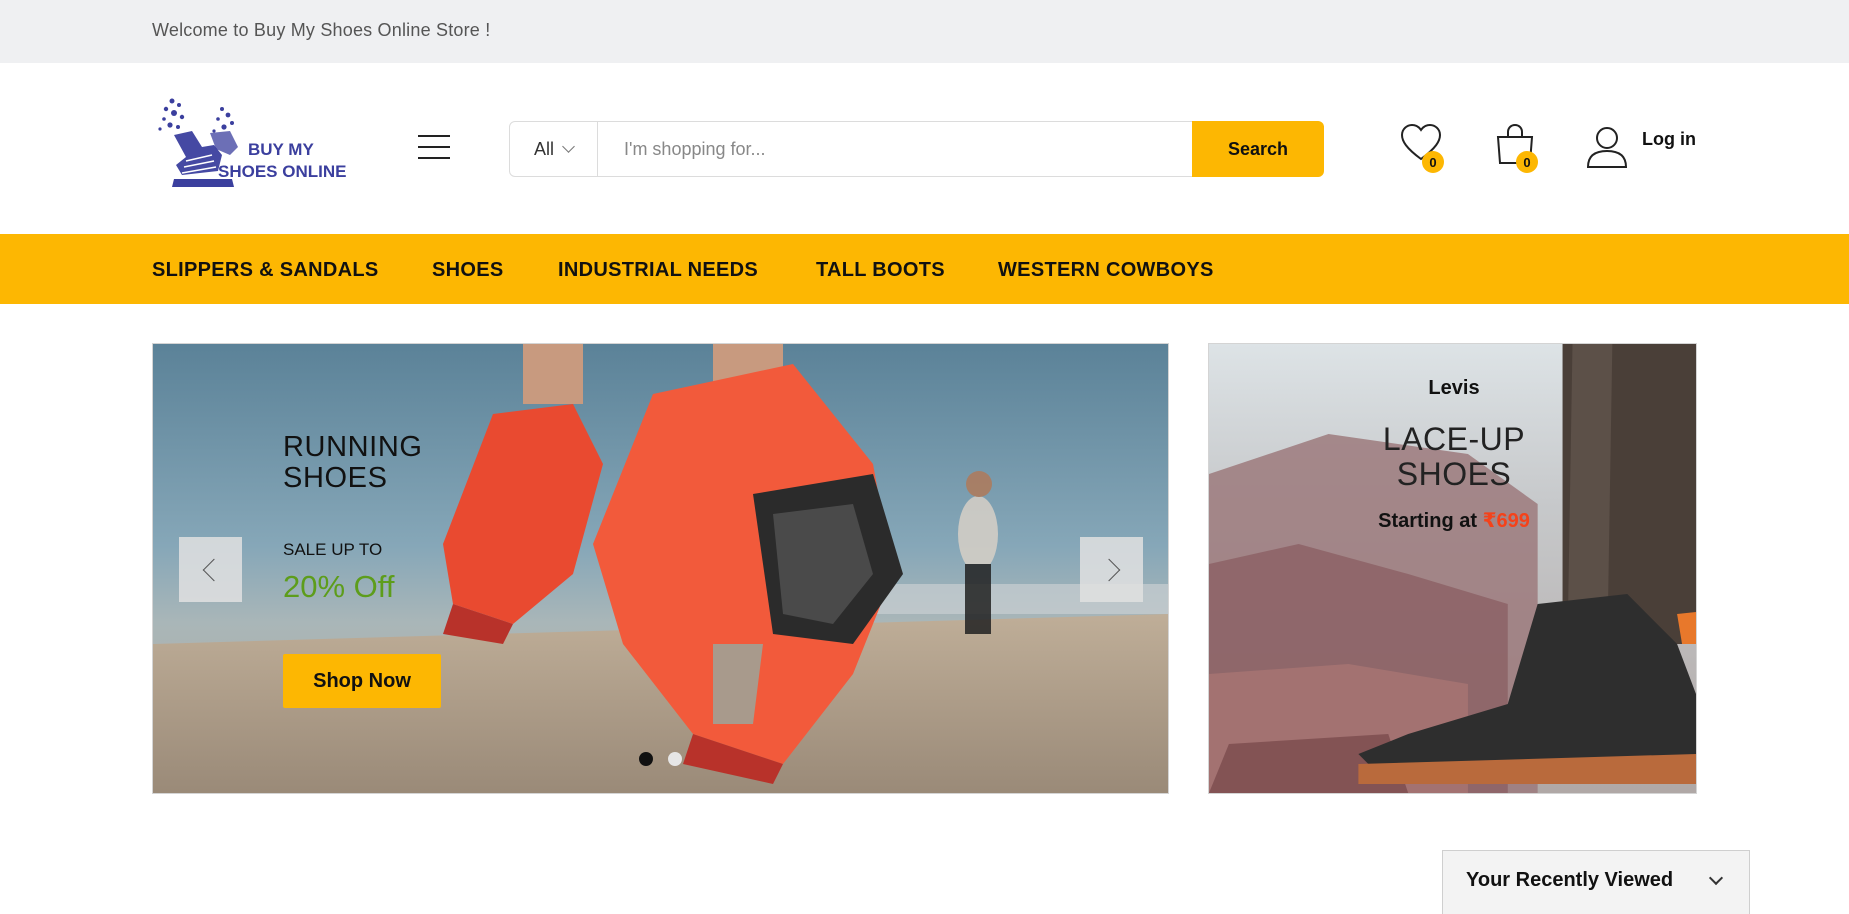  I want to click on search-button: Search, so click(1258, 149).